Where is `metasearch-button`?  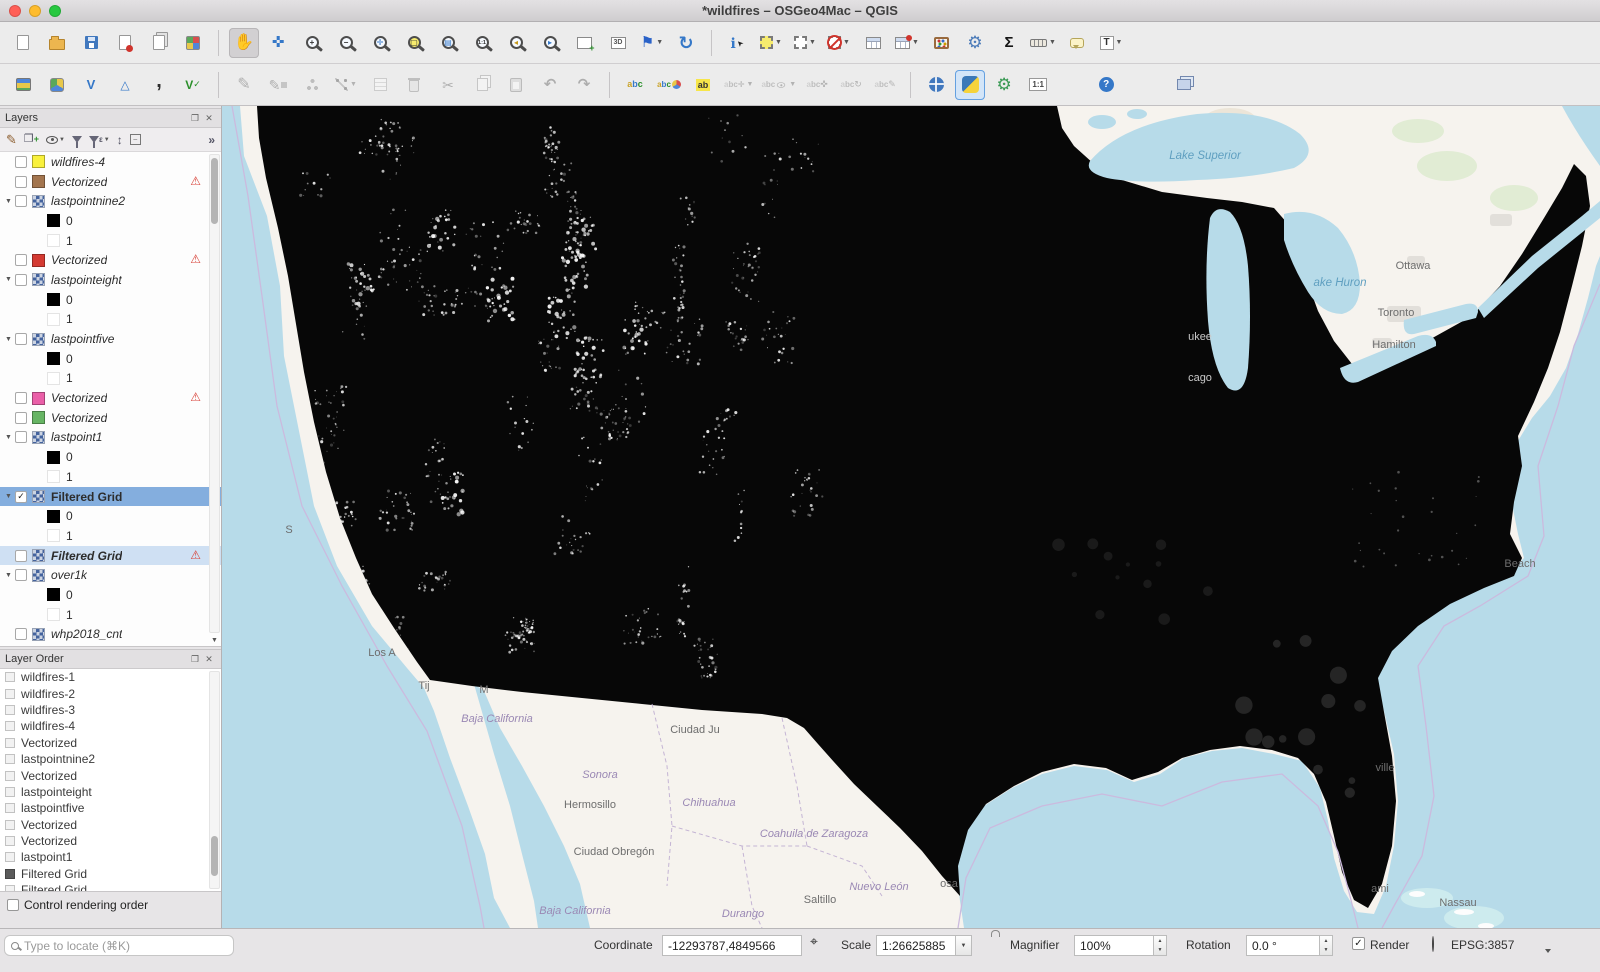 metasearch-button is located at coordinates (936, 85).